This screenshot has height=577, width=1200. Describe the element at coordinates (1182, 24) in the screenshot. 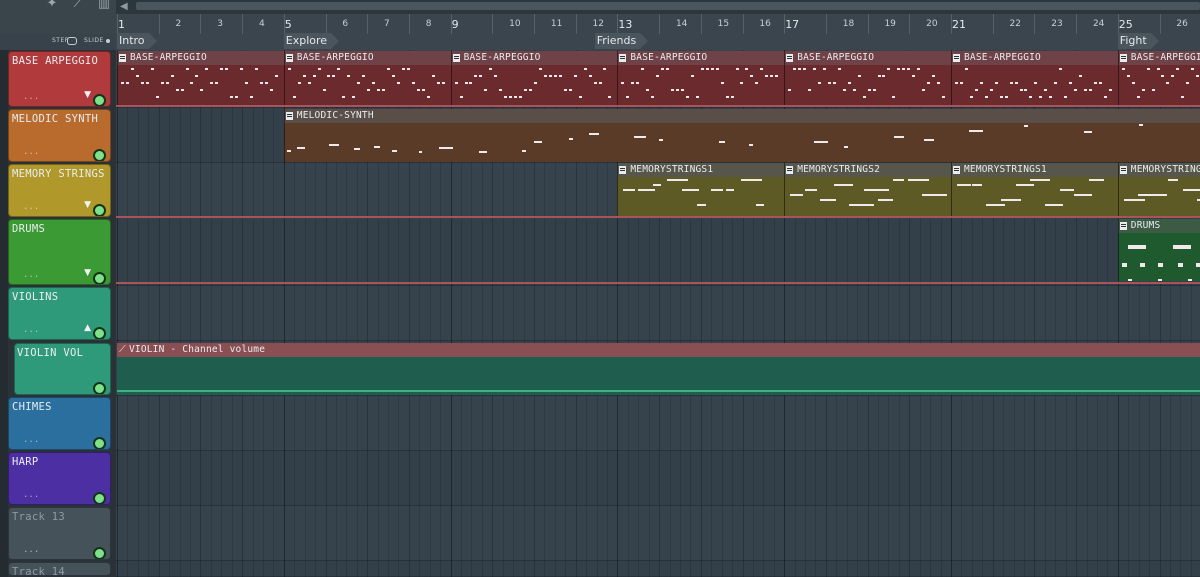

I see `bar-number: 26` at that location.